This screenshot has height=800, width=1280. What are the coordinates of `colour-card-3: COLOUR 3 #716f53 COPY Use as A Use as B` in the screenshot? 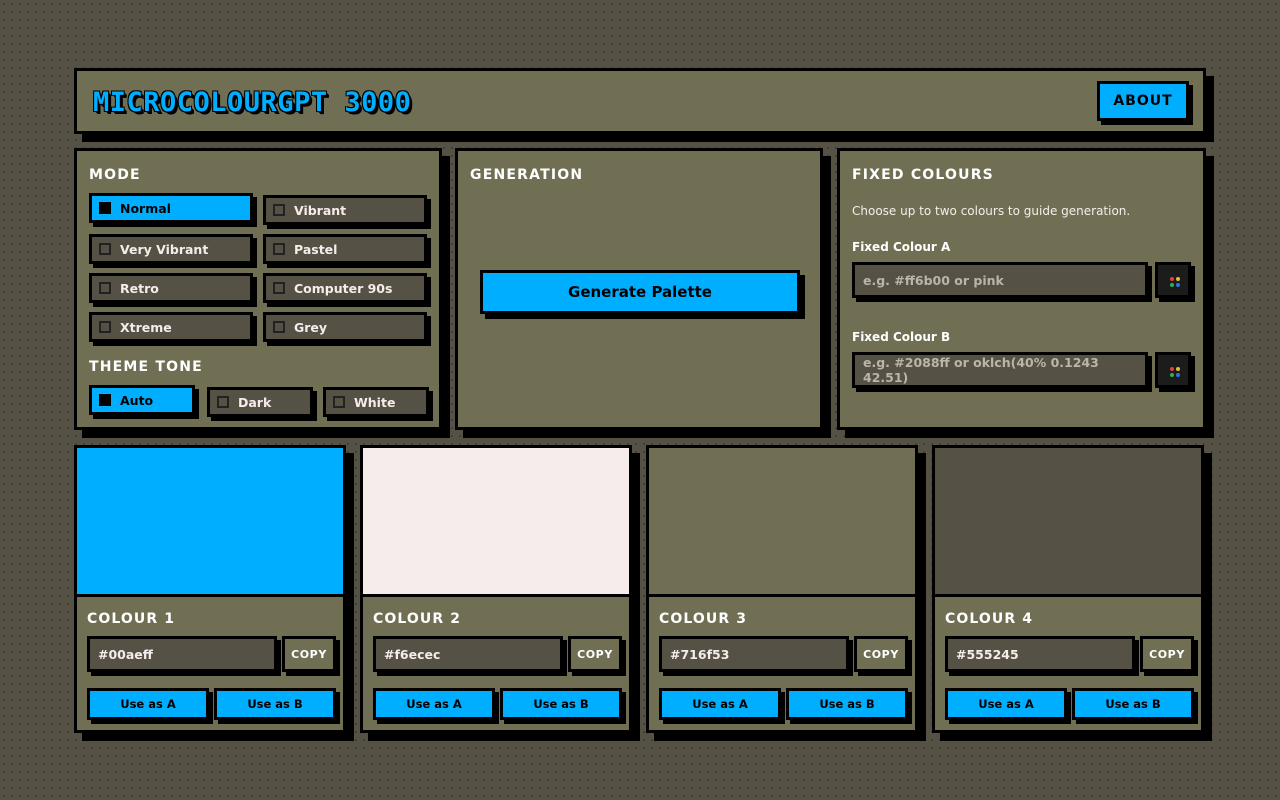 It's located at (782, 589).